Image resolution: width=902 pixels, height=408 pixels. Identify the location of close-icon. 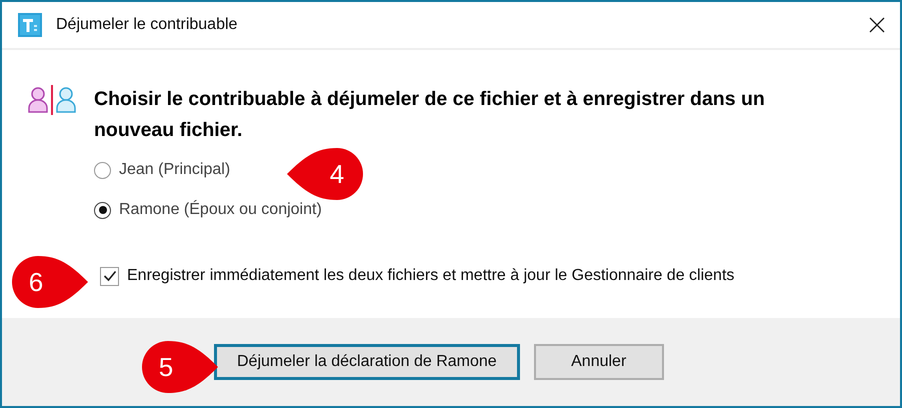
(877, 25).